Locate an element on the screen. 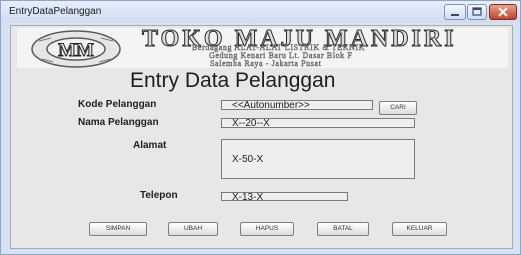 The width and height of the screenshot is (521, 255). close-button is located at coordinates (503, 12).